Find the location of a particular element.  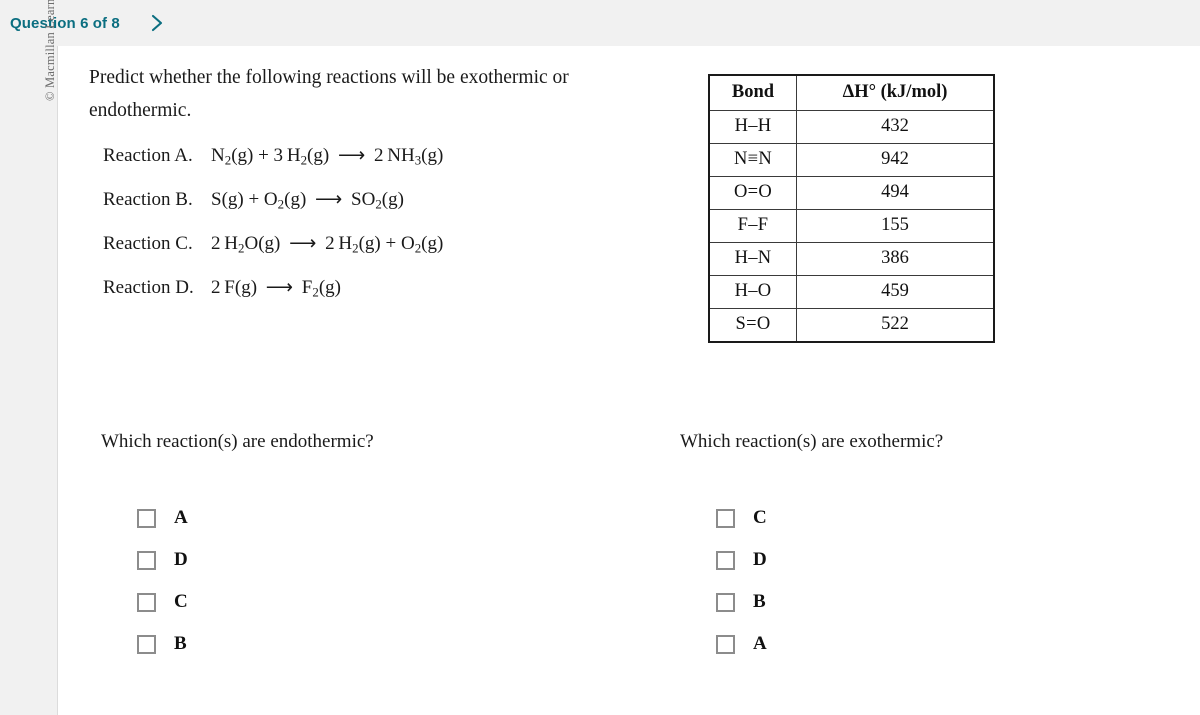

reaction-equation: 2 F(g) ⟶ F2(g) is located at coordinates (276, 288).